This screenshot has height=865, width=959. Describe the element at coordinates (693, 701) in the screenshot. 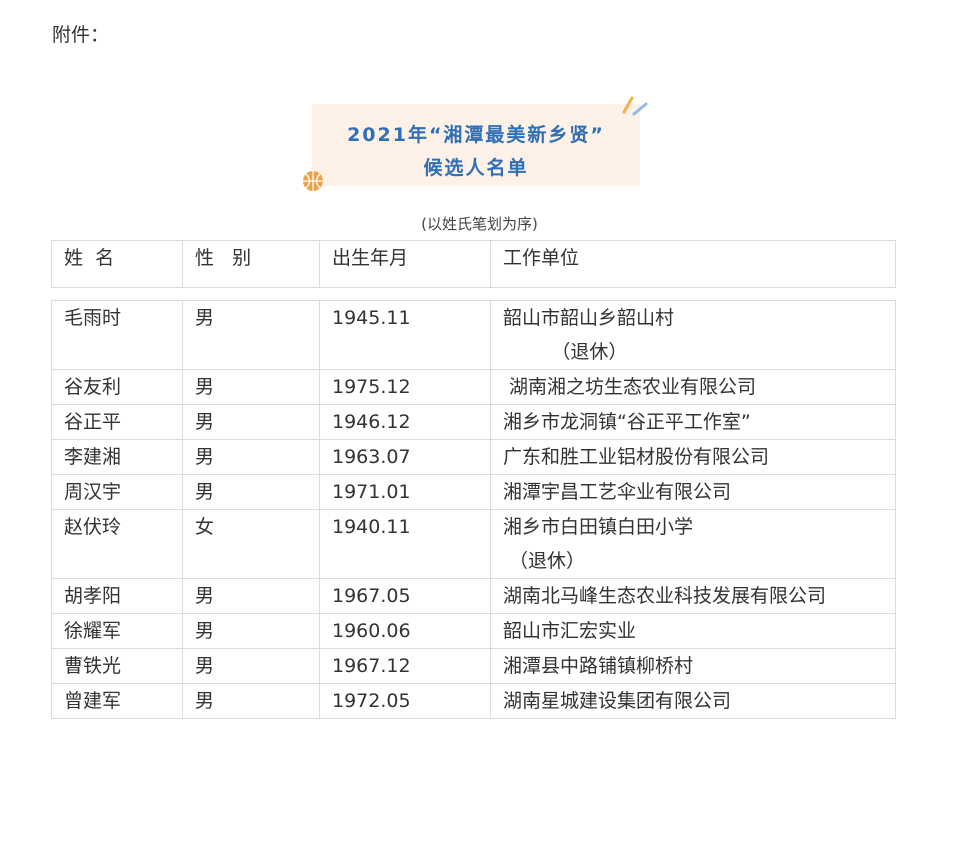

I see `cell-unit: 湖南星城建设集团有限公司` at that location.